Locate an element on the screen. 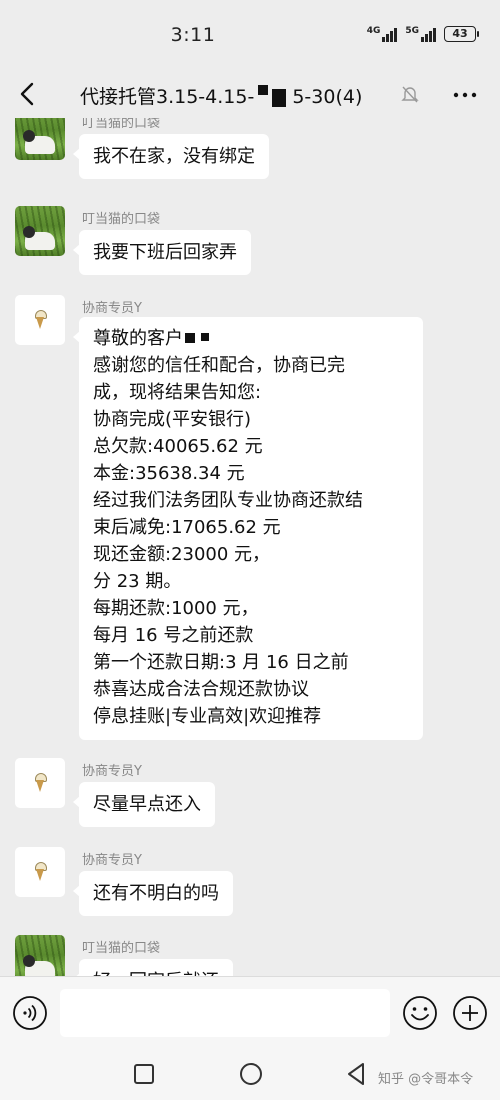 The height and width of the screenshot is (1100, 500). message-input is located at coordinates (225, 1013).